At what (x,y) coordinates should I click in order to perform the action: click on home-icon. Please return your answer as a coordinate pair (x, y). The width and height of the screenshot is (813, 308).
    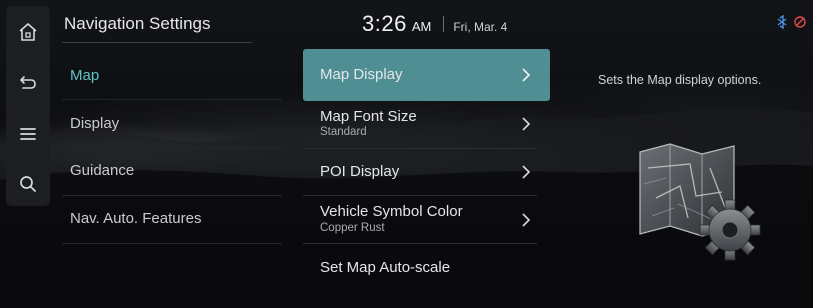
    Looking at the image, I should click on (28, 32).